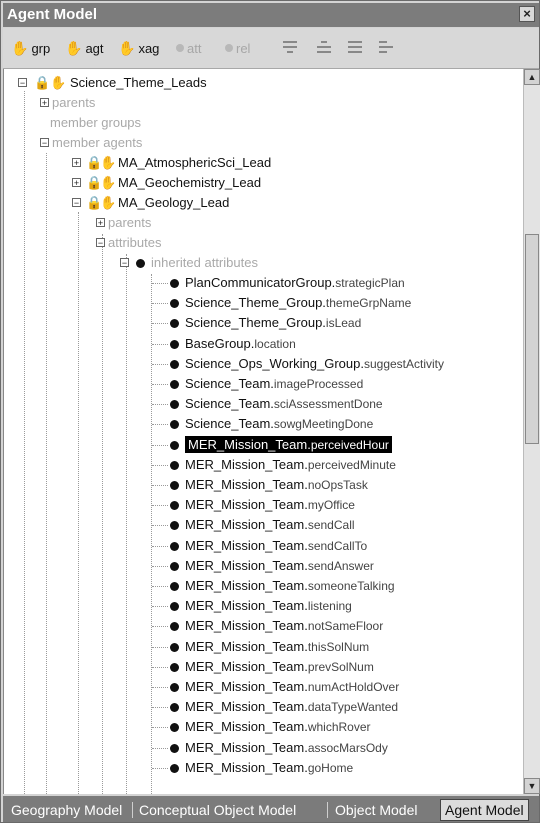  I want to click on node-label: member groups, so click(96, 122).